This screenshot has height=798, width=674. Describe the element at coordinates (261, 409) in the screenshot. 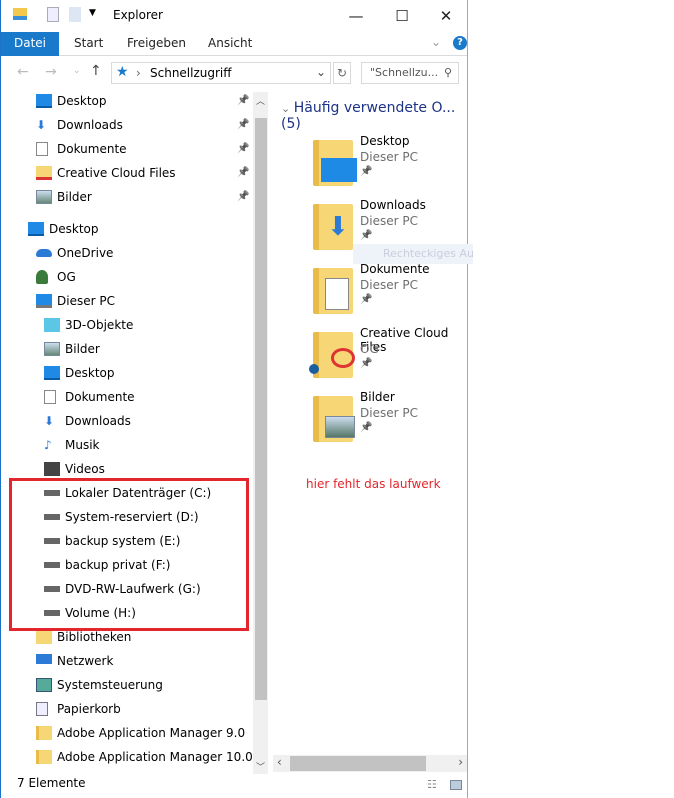

I see `nav-scrollbar-thumb` at that location.